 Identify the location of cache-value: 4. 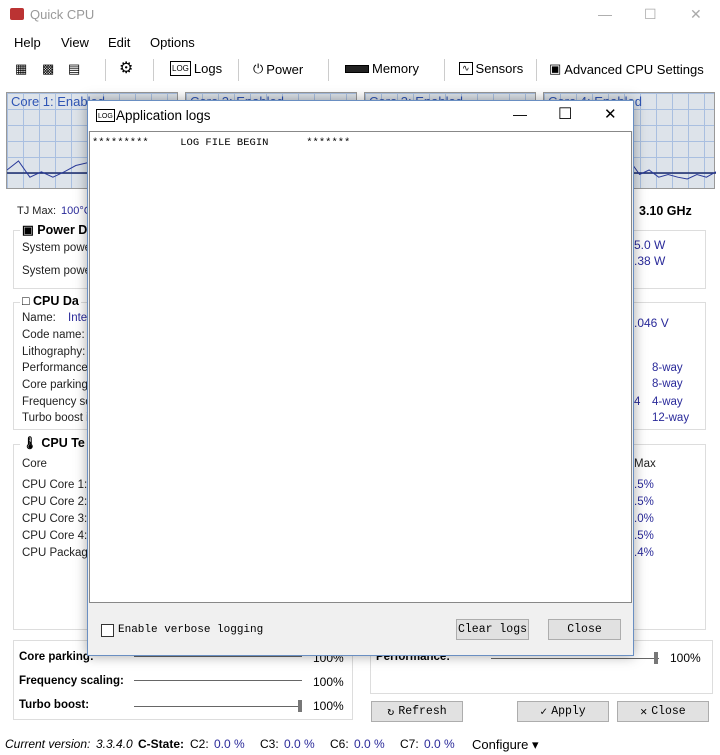
(637, 402).